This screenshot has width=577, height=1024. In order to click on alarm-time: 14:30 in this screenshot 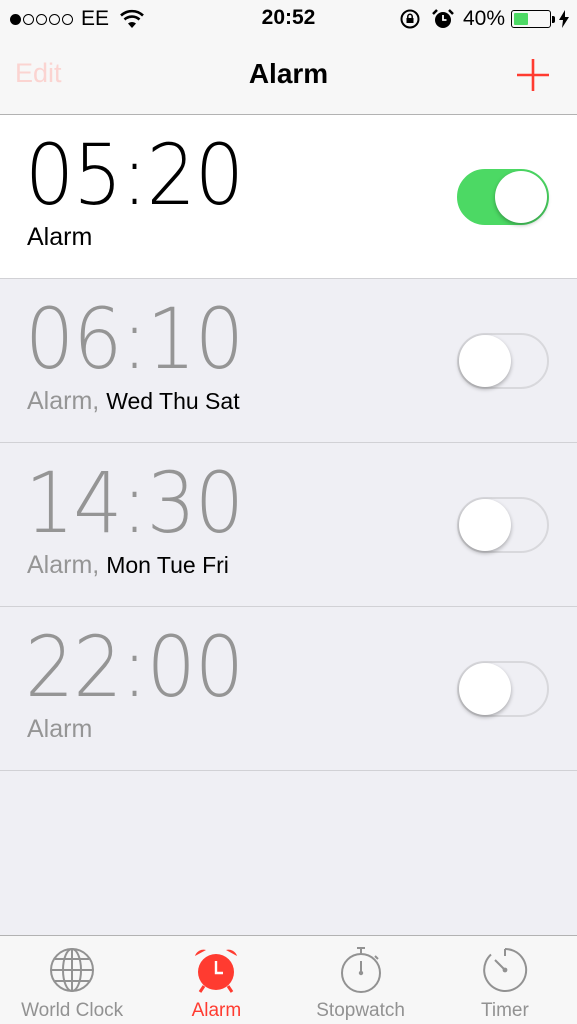, I will do `click(134, 503)`.